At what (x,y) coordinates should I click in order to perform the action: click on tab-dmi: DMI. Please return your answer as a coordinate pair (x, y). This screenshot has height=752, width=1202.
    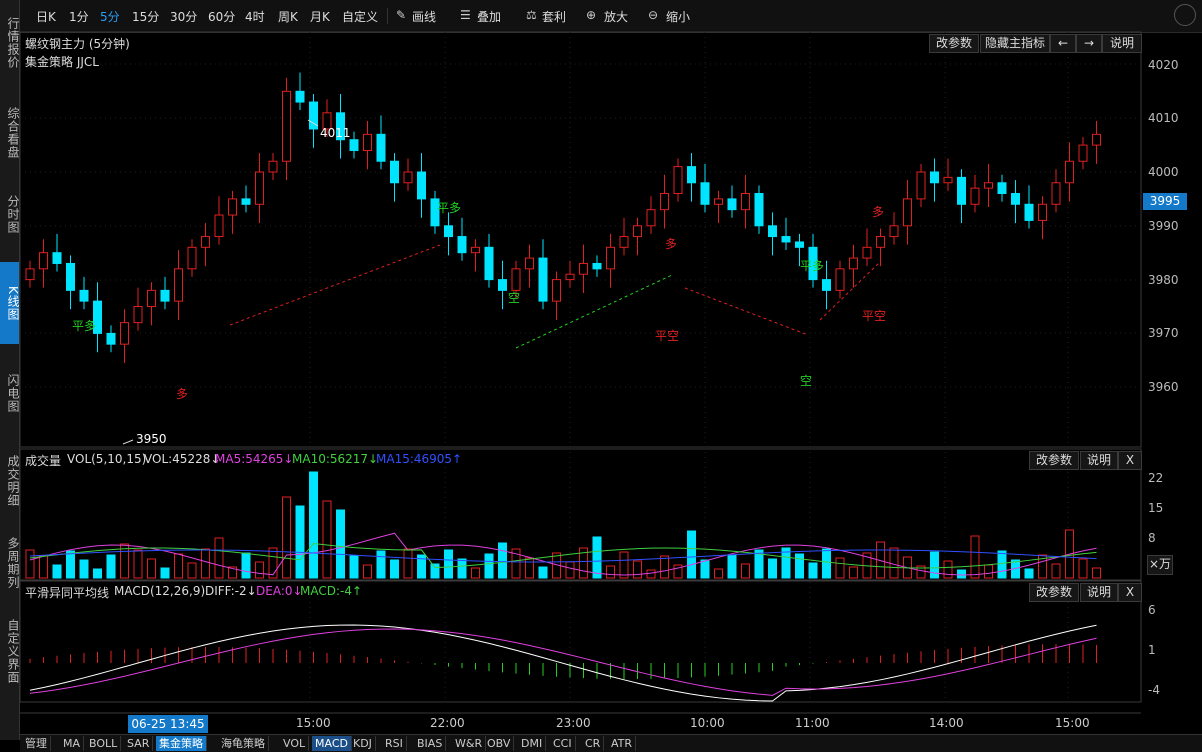
    Looking at the image, I should click on (532, 743).